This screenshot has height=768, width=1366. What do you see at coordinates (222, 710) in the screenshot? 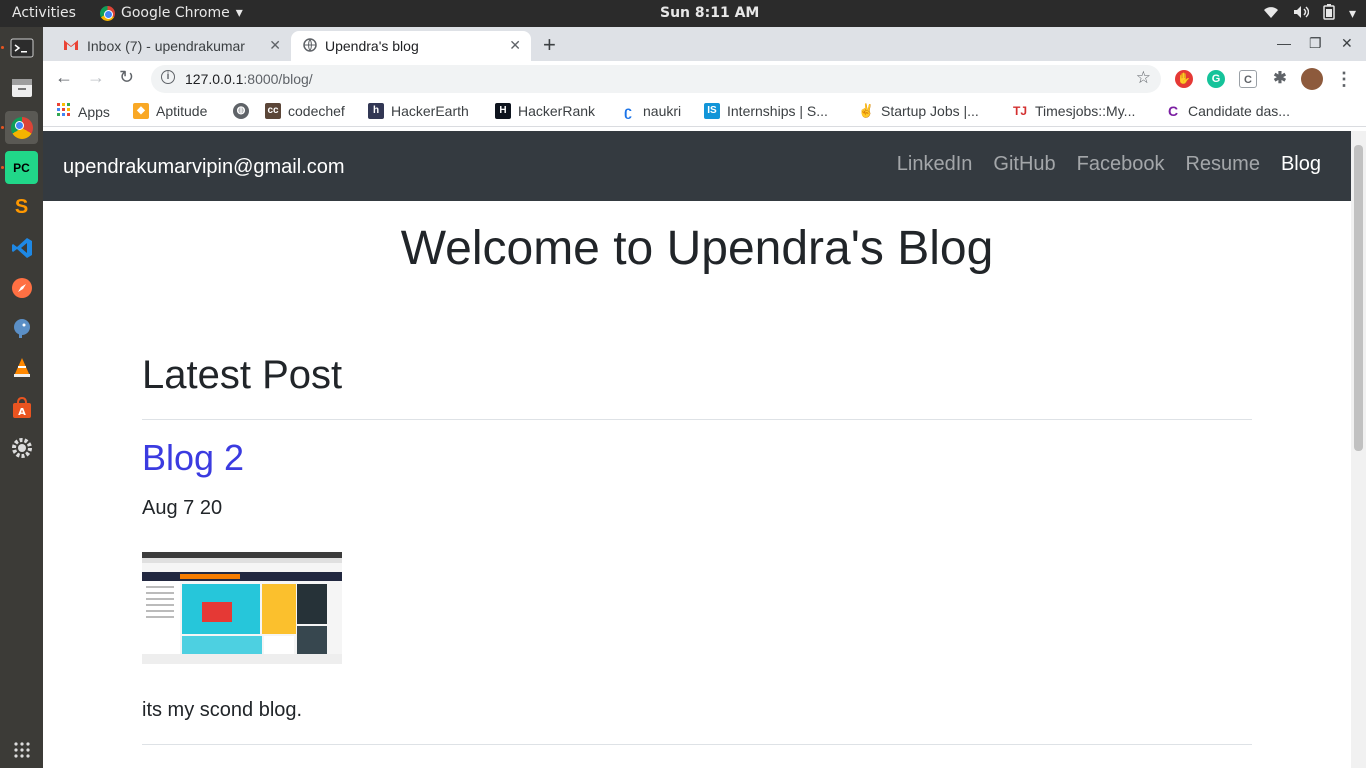
I see `post-excerpt: its my scond blog.` at bounding box center [222, 710].